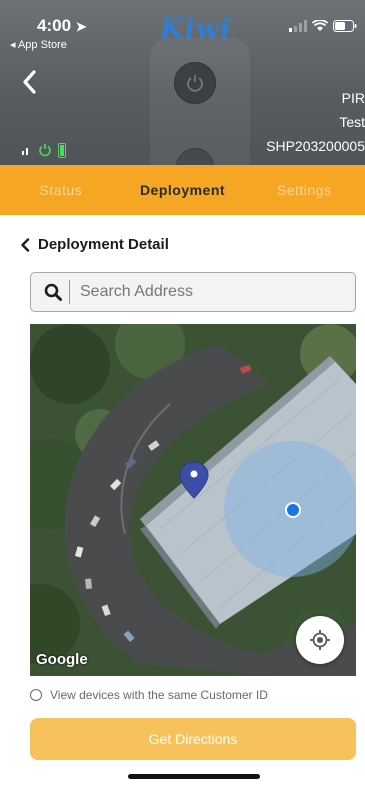 This screenshot has height=787, width=365. Describe the element at coordinates (315, 122) in the screenshot. I see `device-info: PIR Test SHP203200005` at that location.